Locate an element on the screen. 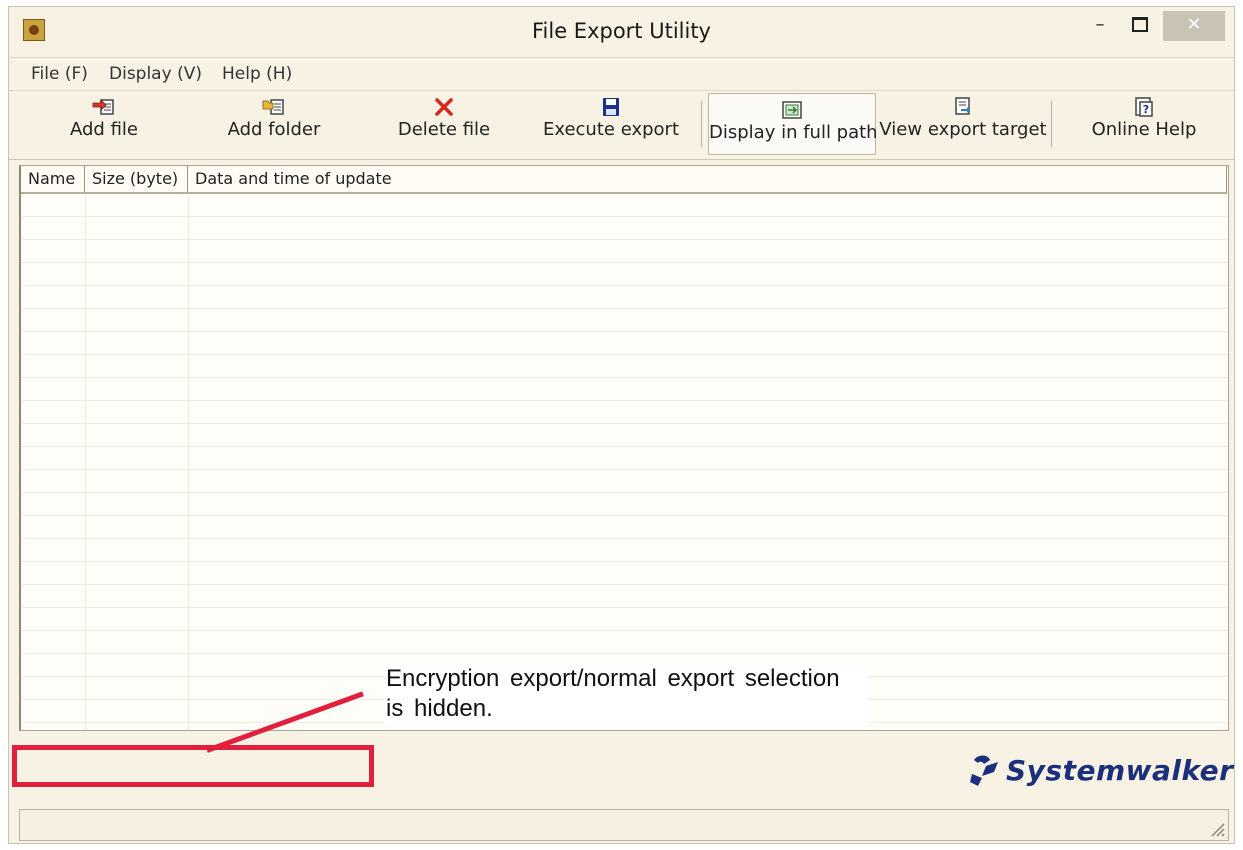  systemwalker-logo: Systemwalker is located at coordinates (1100, 772).